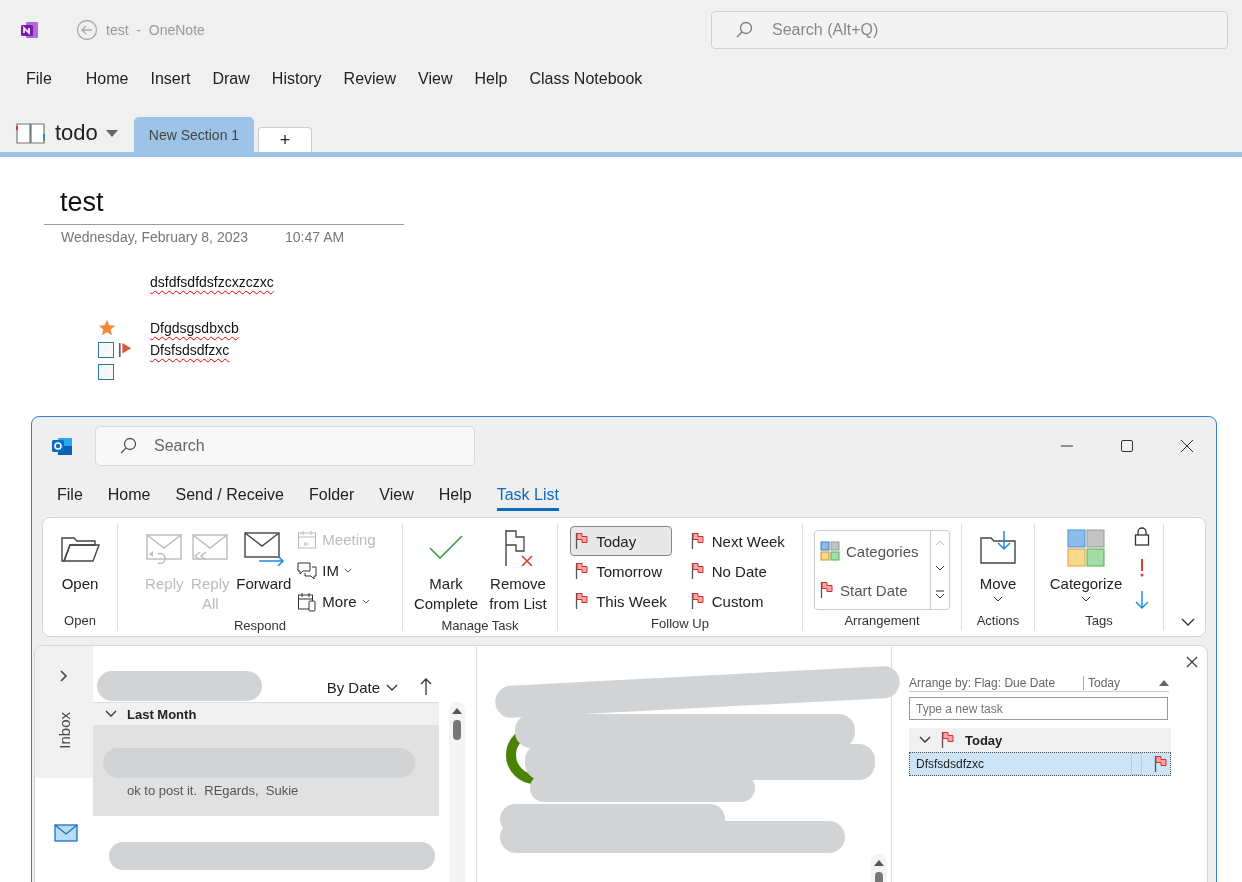  I want to click on ribbon-button: Move, so click(998, 565).